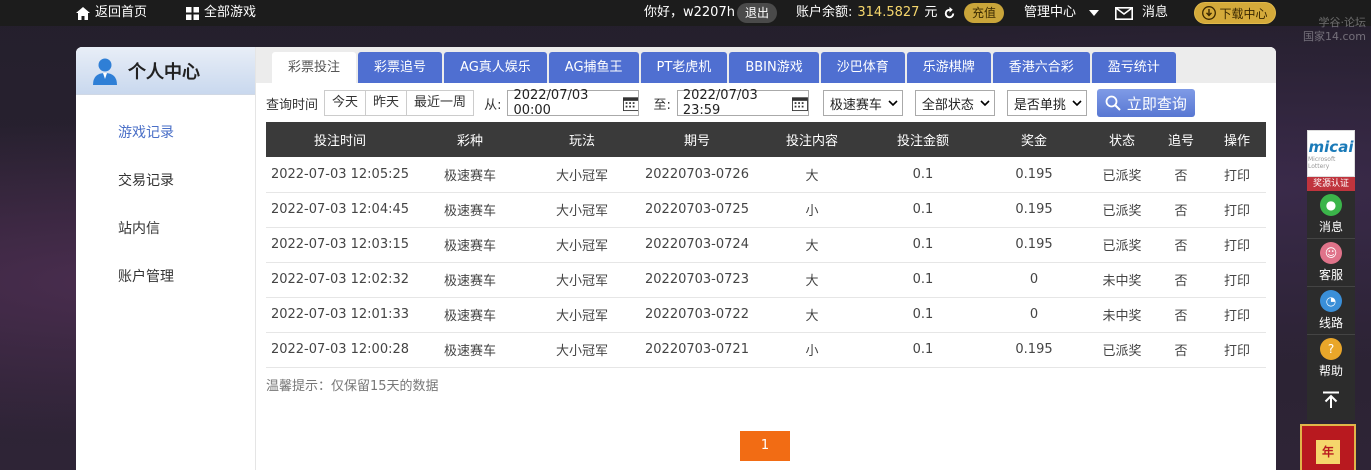 The image size is (1371, 470). What do you see at coordinates (573, 103) in the screenshot?
I see `from-date-input: 2022/07/03 00:00` at bounding box center [573, 103].